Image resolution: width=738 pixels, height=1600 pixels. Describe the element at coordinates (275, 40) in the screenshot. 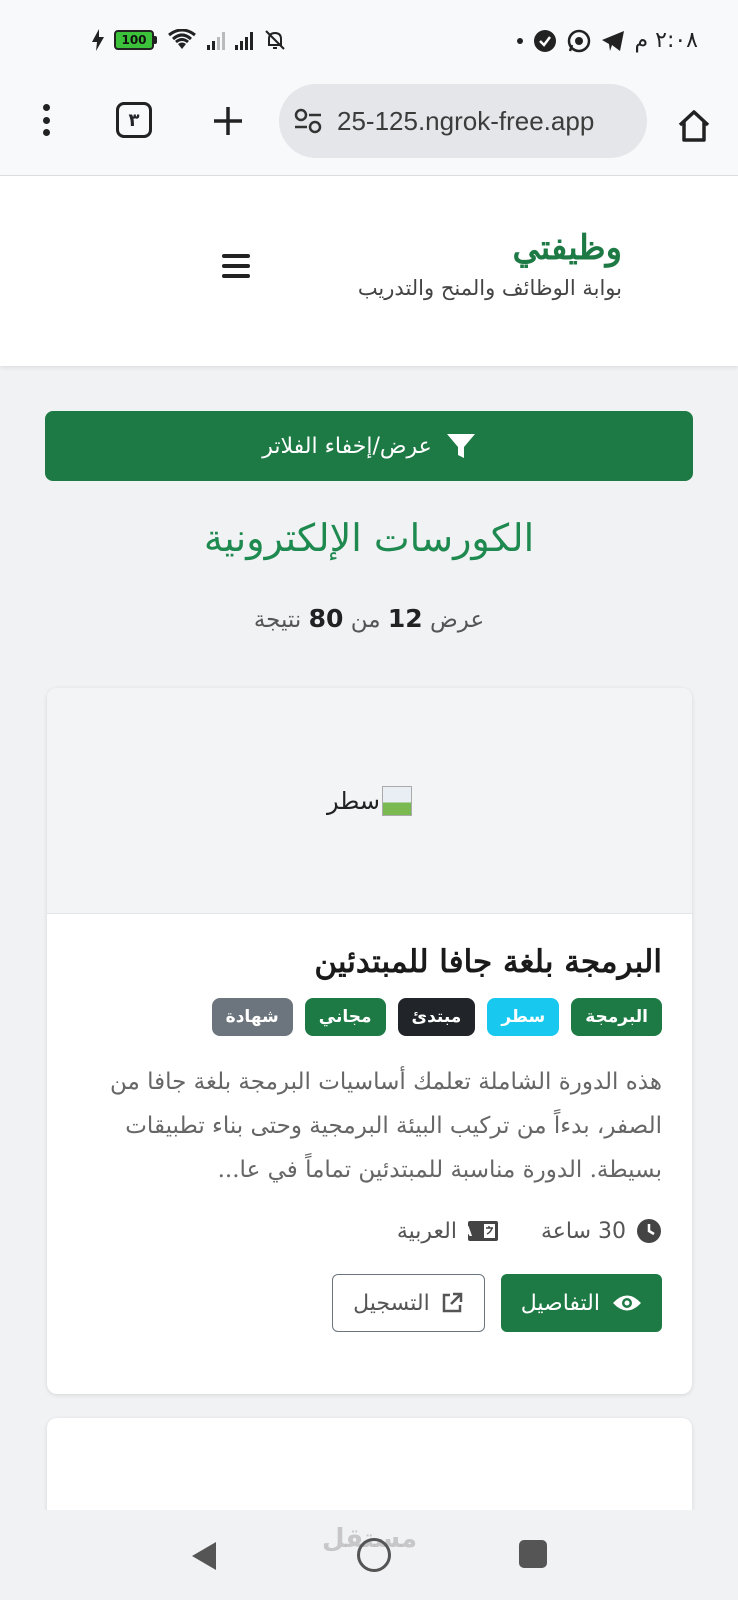

I see `bell-off-icon` at that location.